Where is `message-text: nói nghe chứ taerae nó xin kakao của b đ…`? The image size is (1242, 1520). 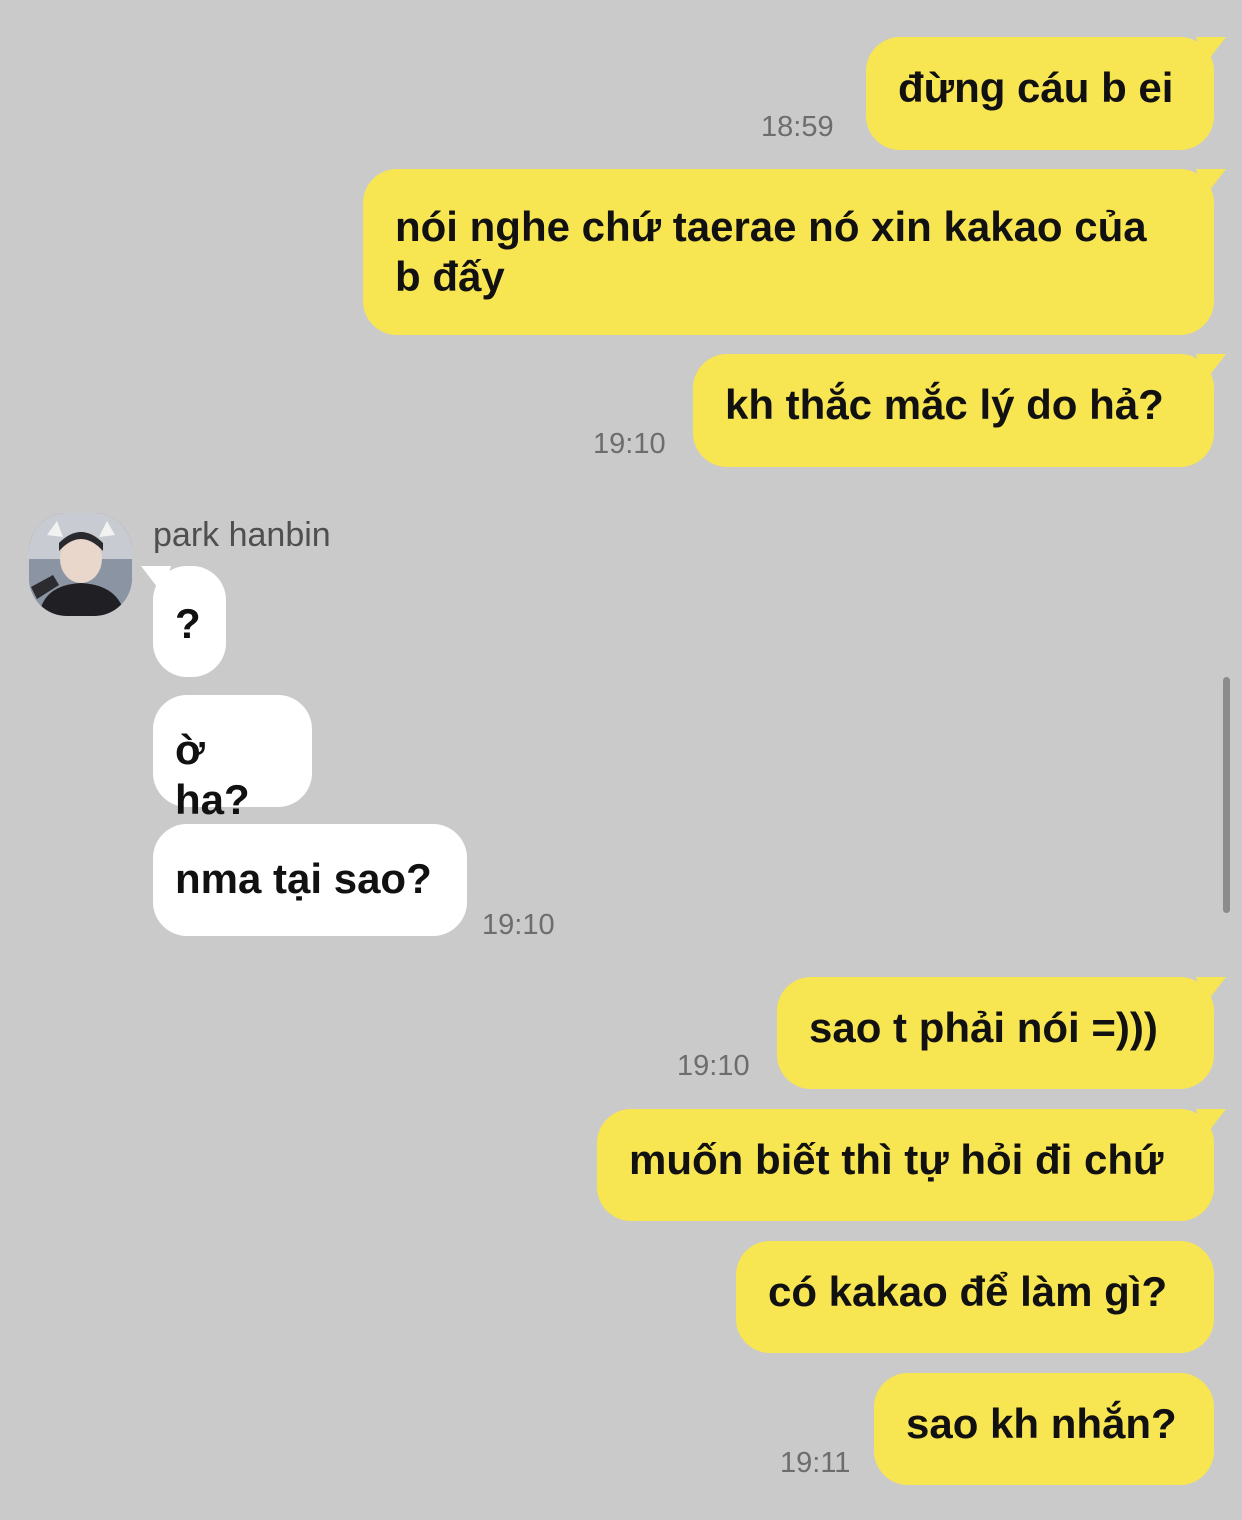 message-text: nói nghe chứ taerae nó xin kakao của b đ… is located at coordinates (771, 251).